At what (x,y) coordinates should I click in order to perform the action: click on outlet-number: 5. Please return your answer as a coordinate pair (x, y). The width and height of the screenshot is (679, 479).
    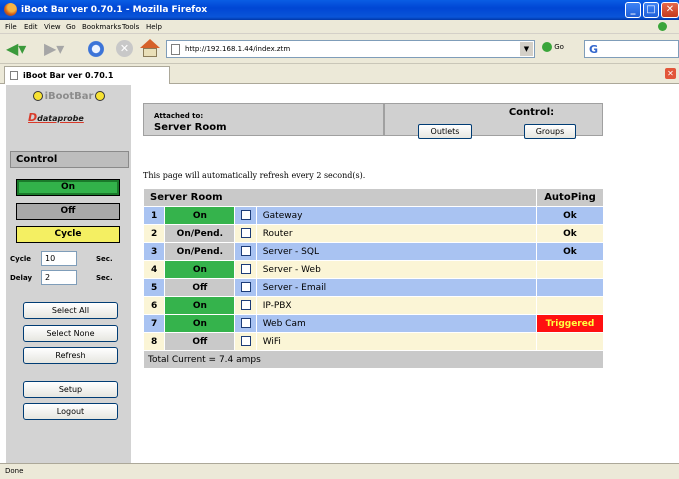
    Looking at the image, I should click on (154, 287).